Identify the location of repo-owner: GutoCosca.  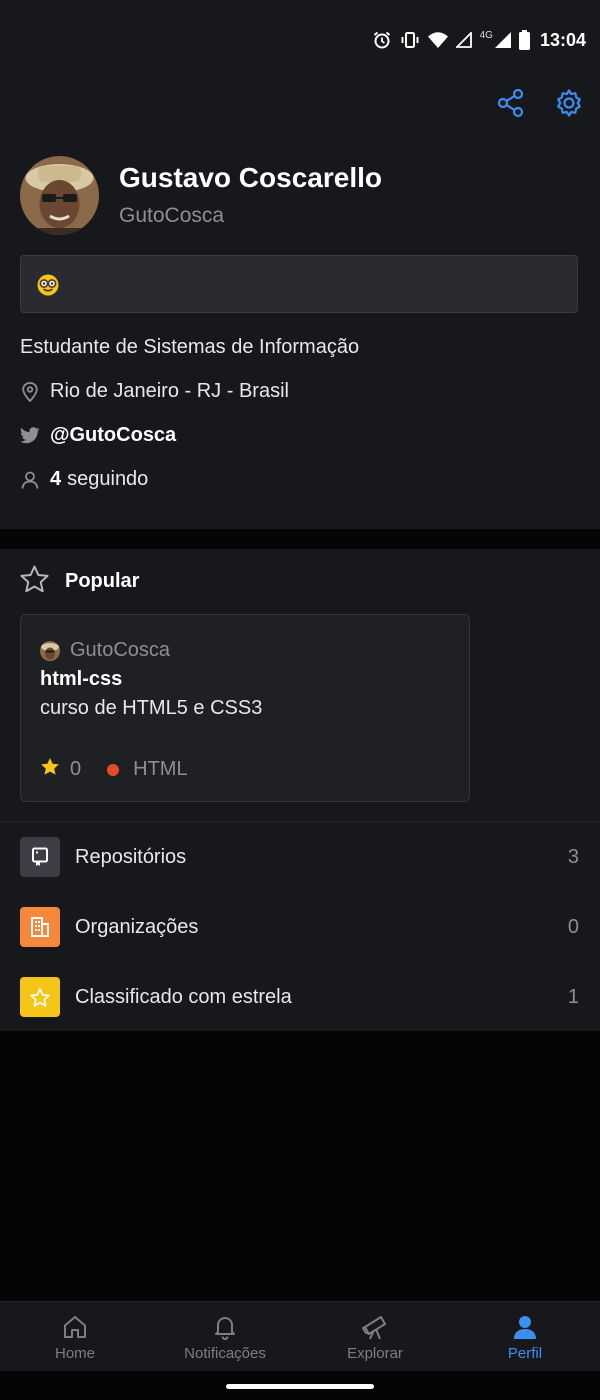
(105, 650).